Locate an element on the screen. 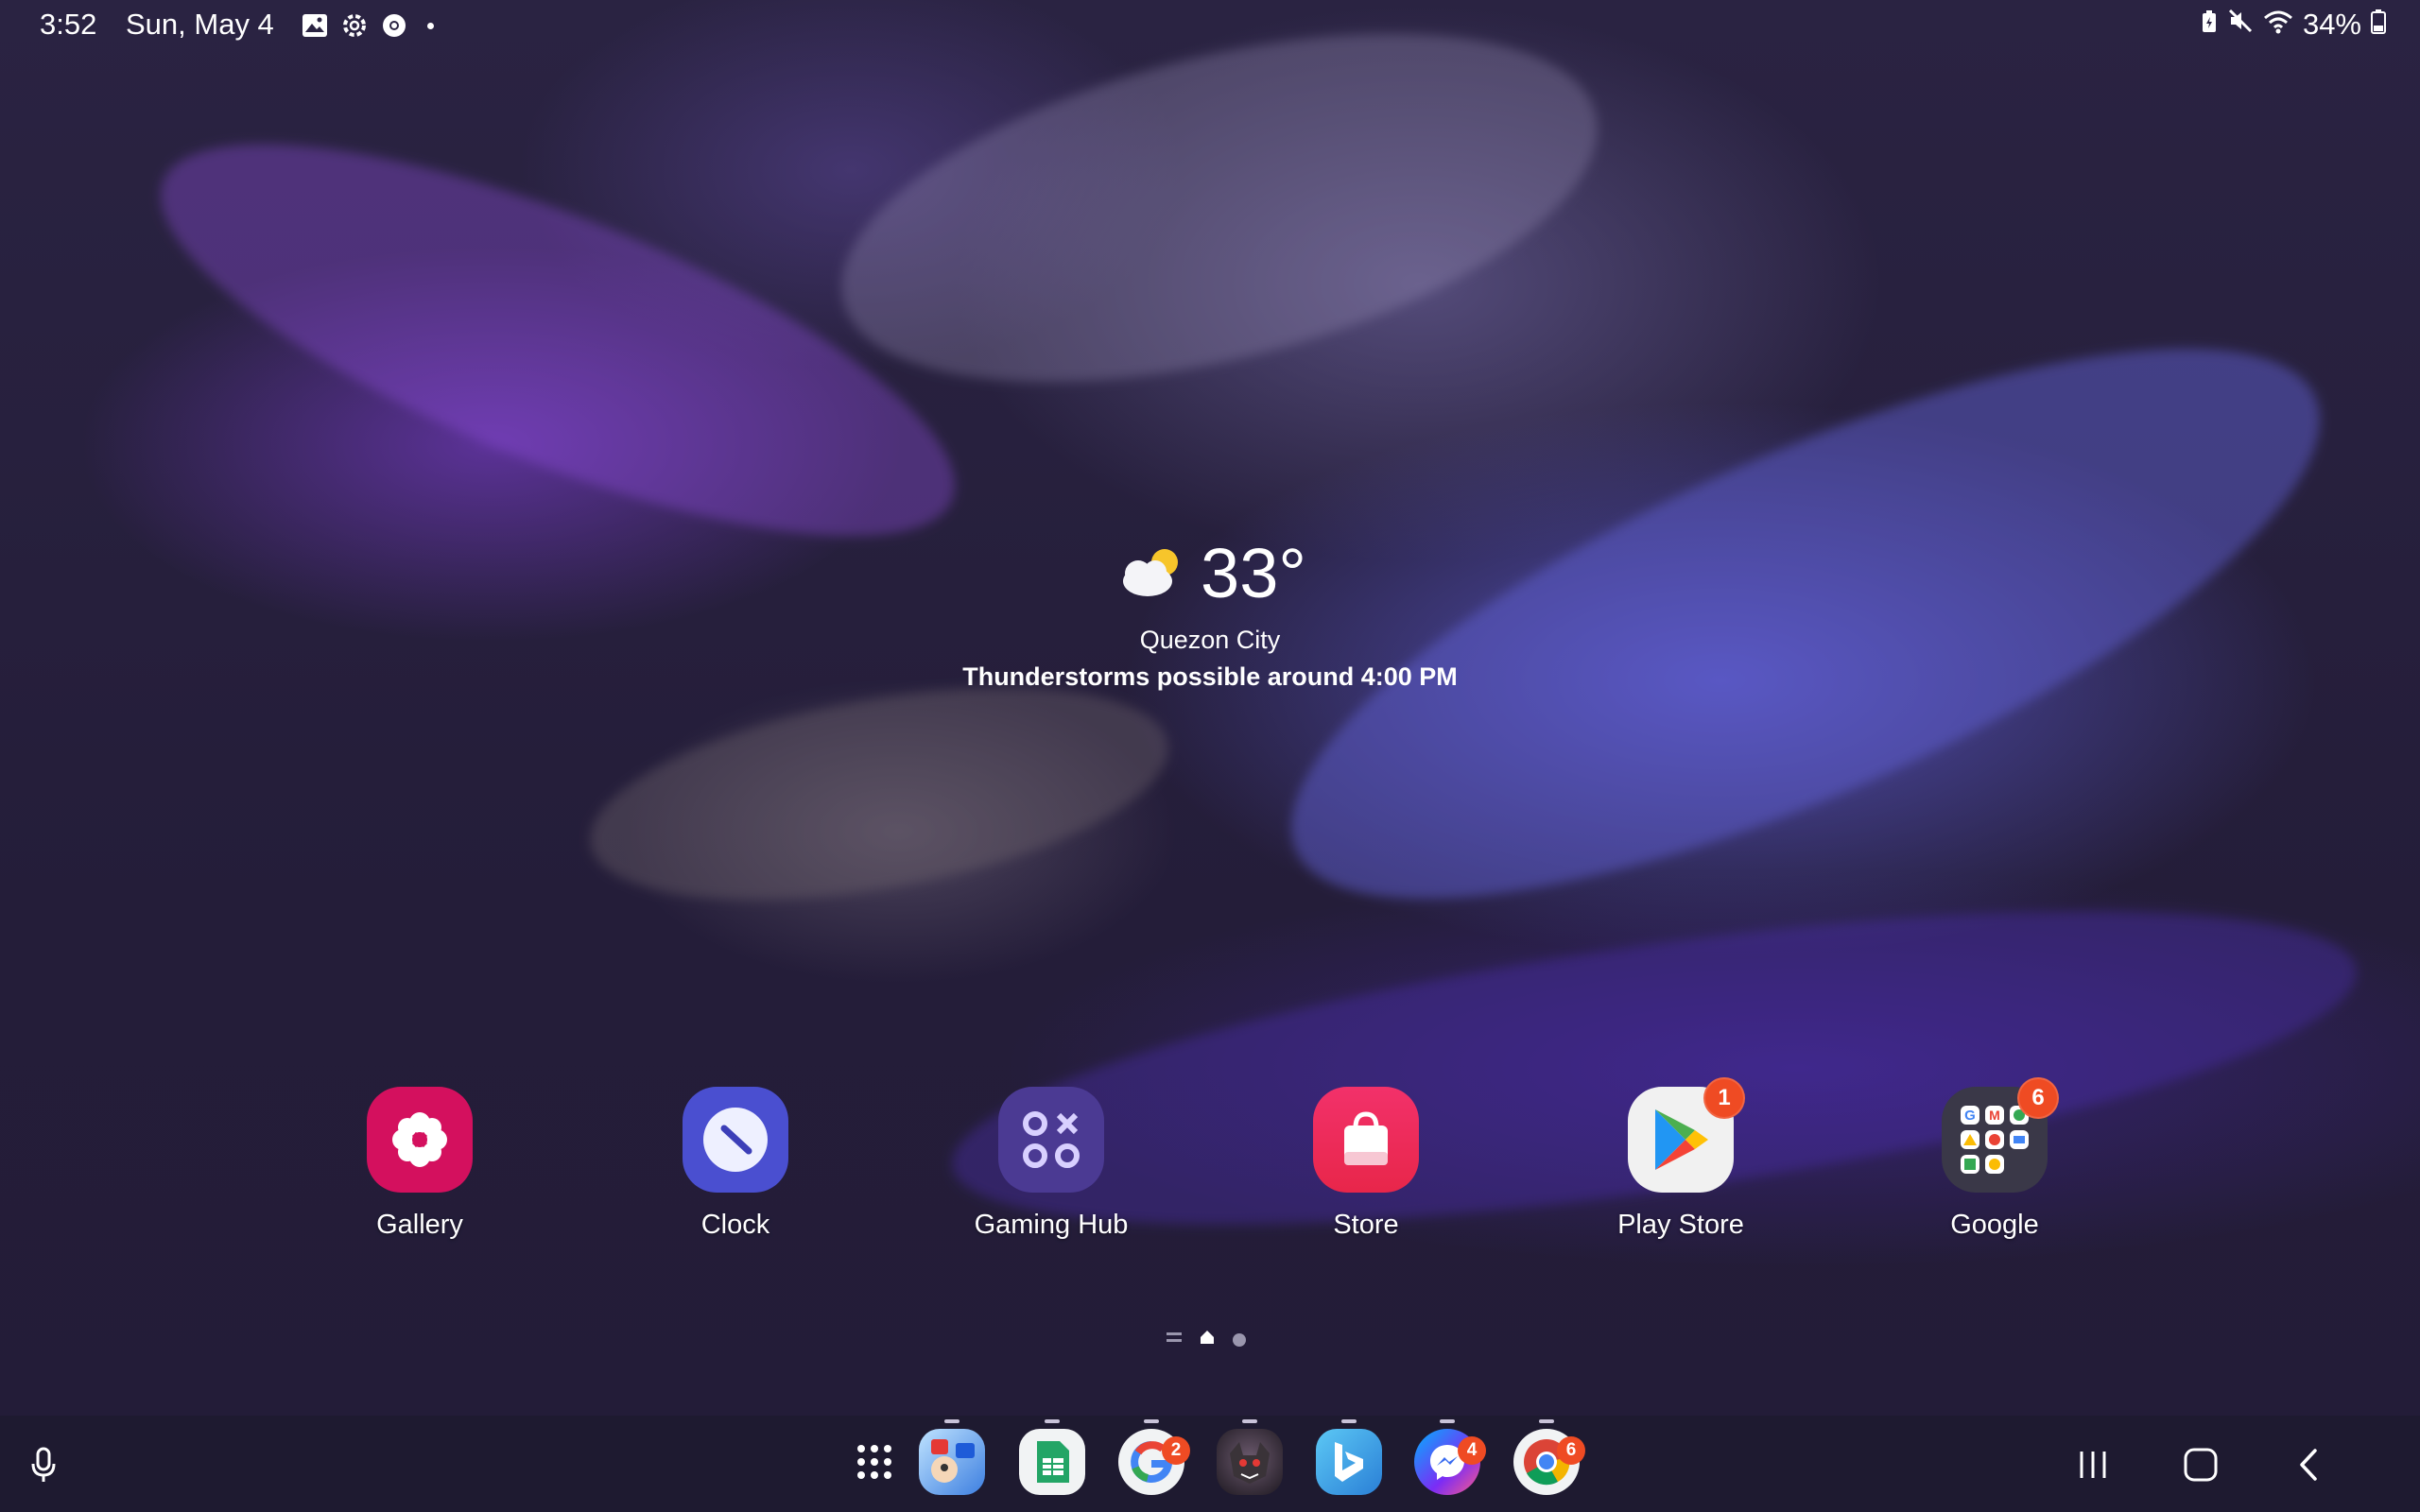 This screenshot has width=2420, height=1512. page-home-icon is located at coordinates (1207, 1339).